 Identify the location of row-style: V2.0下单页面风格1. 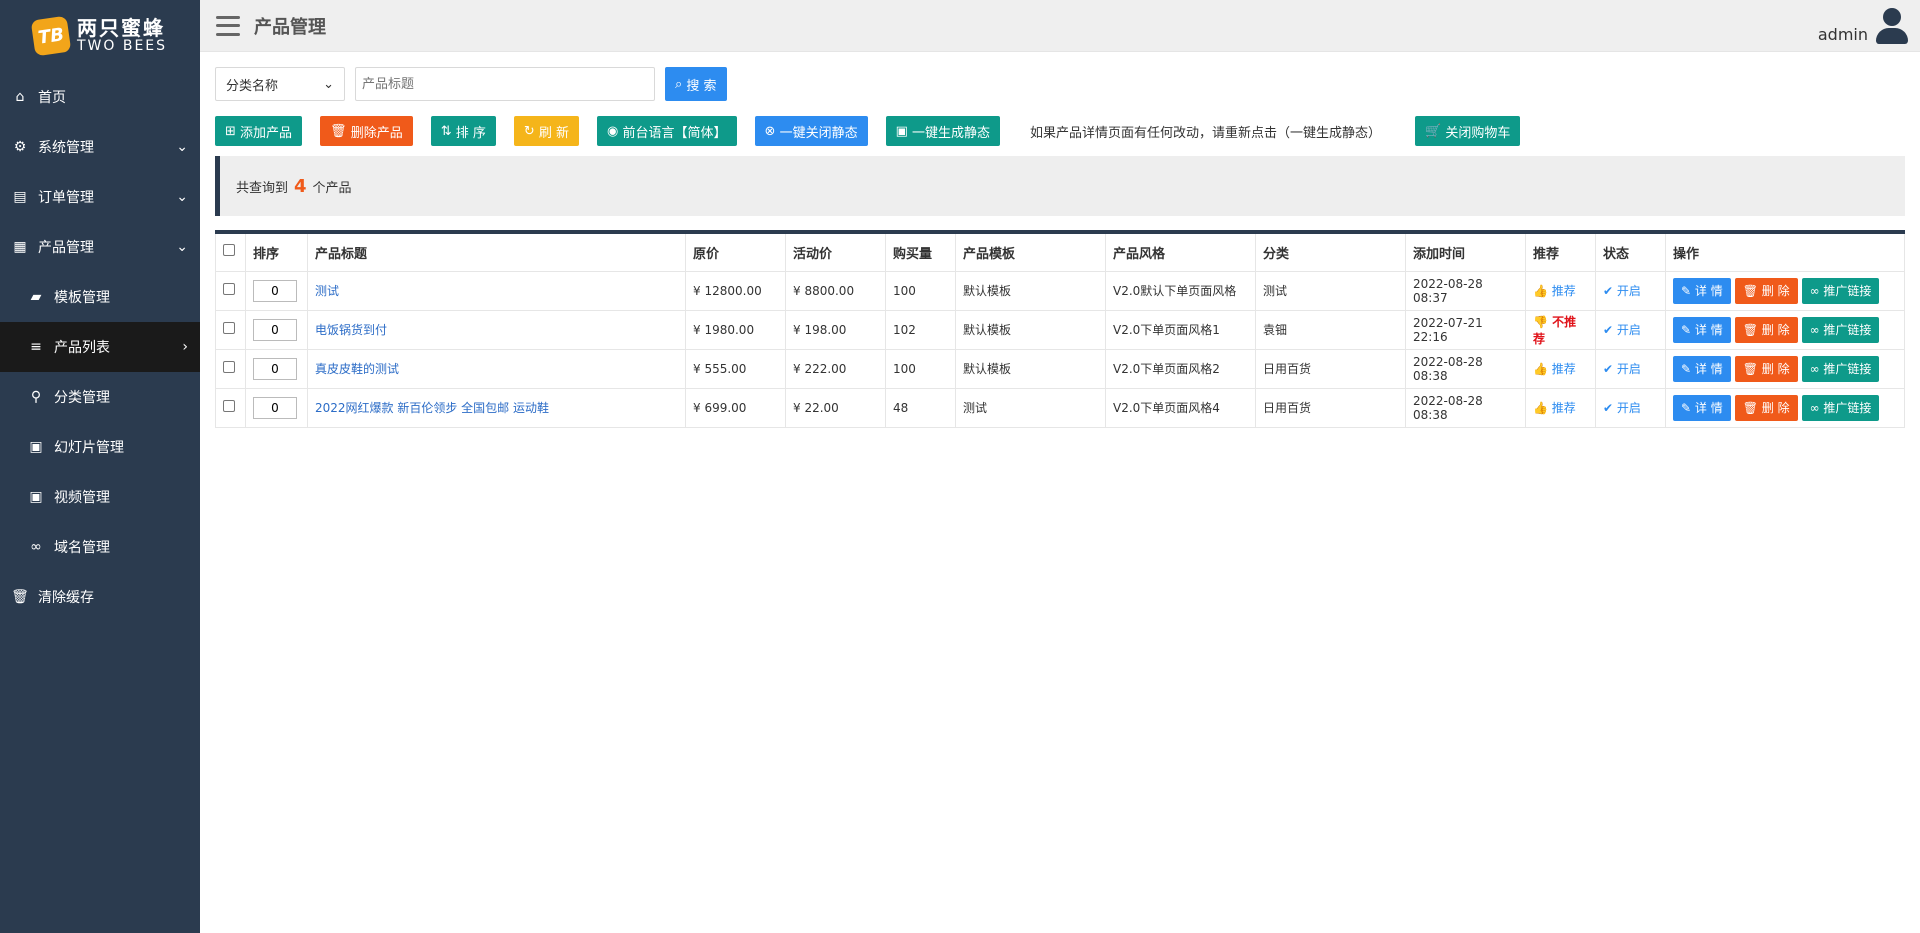
(1180, 329).